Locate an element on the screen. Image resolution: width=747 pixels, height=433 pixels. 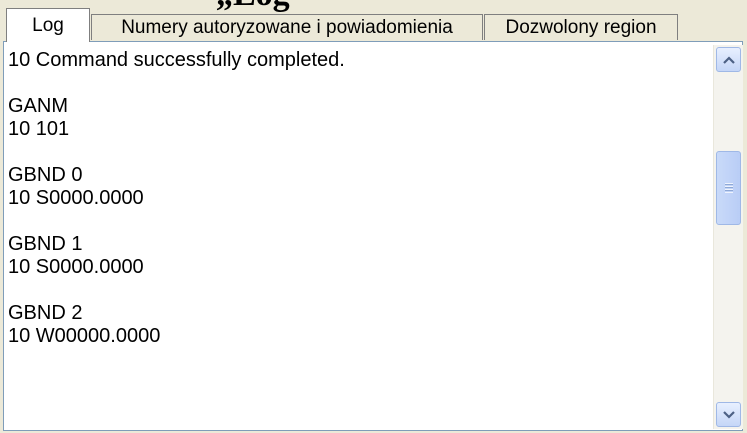
arrow-down-icon is located at coordinates (728, 414).